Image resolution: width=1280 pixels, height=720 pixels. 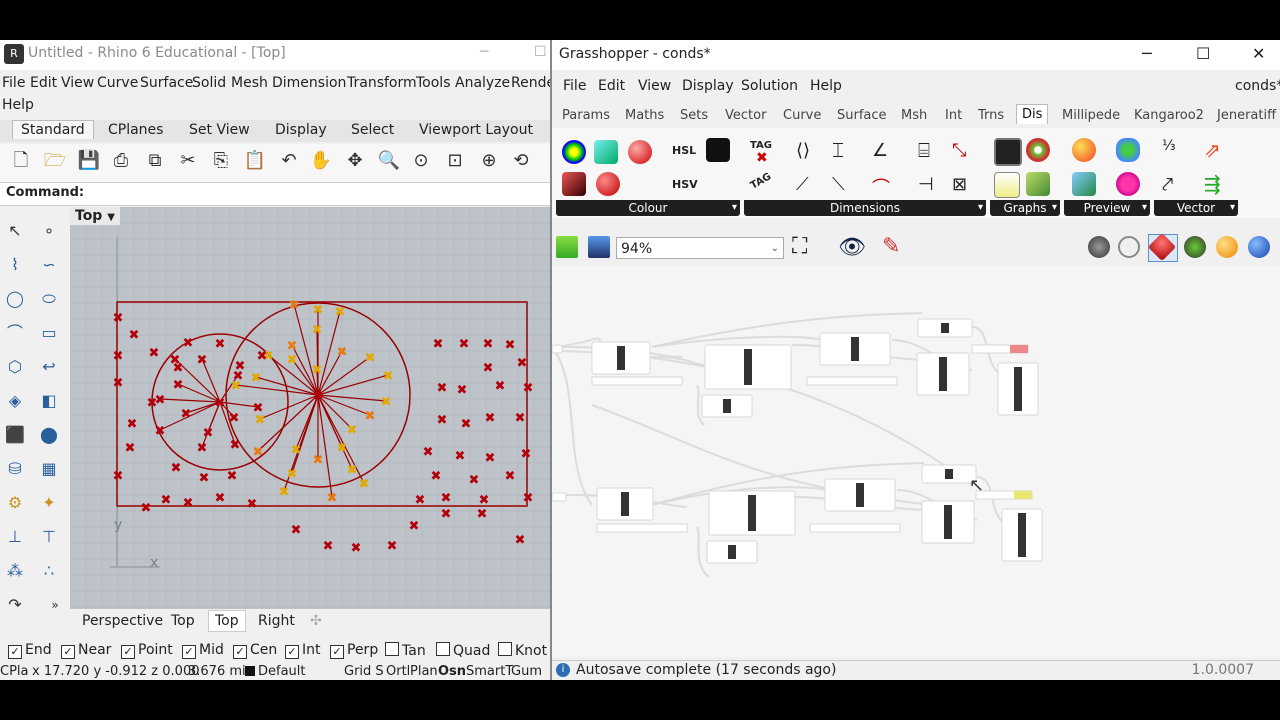 I want to click on osnap-cen-checkbox: ✓, so click(x=240, y=652).